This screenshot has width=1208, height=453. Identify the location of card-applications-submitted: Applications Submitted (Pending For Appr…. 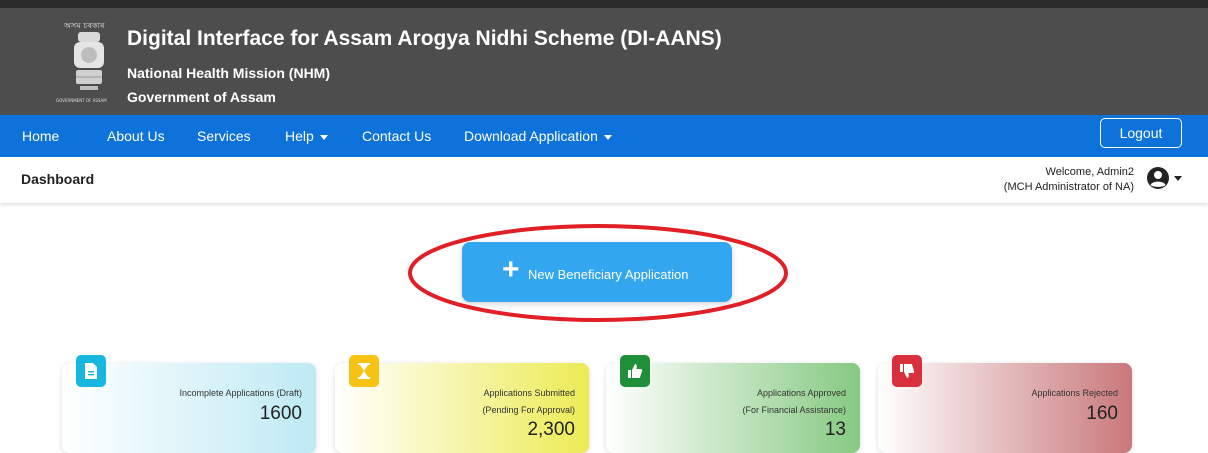
(462, 404).